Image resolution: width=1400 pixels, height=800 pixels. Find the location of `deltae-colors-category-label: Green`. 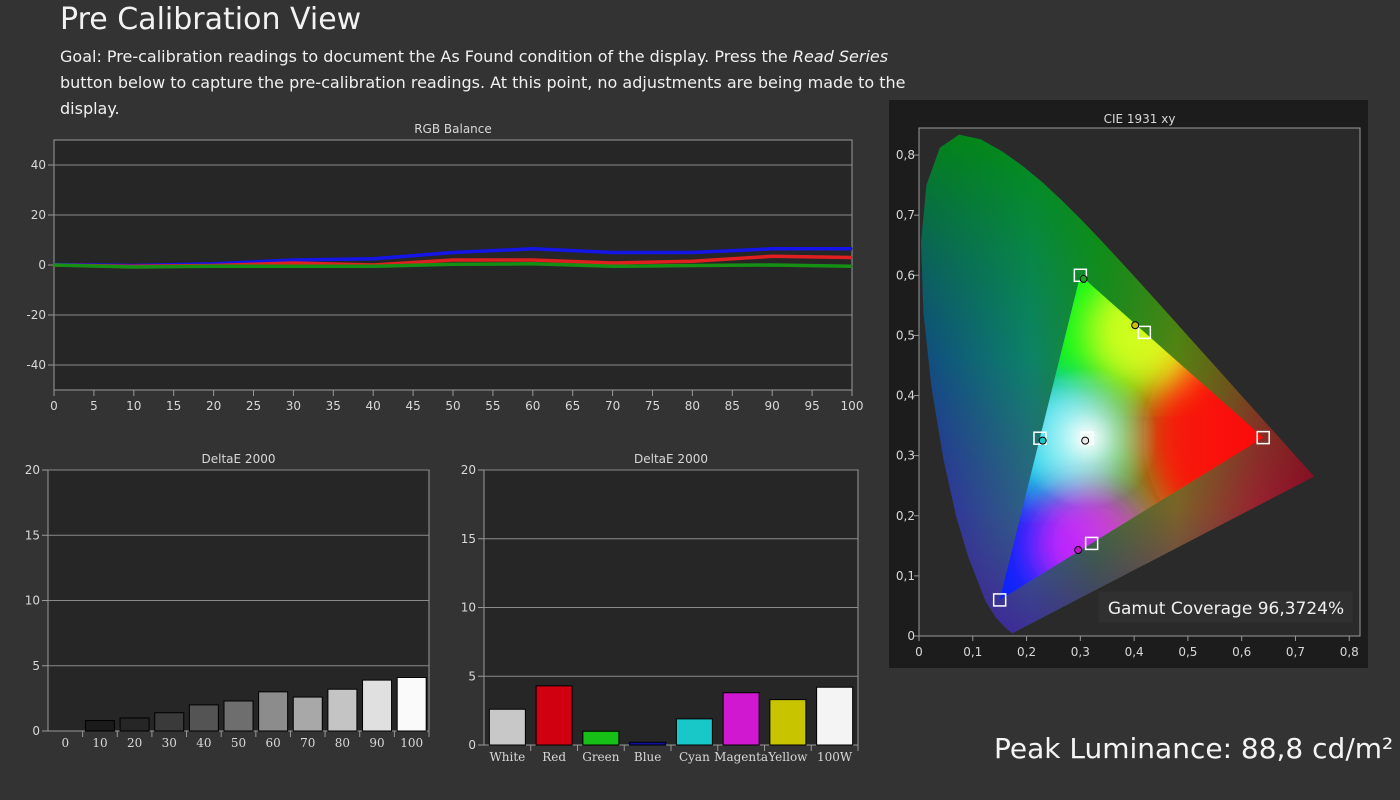

deltae-colors-category-label: Green is located at coordinates (601, 757).